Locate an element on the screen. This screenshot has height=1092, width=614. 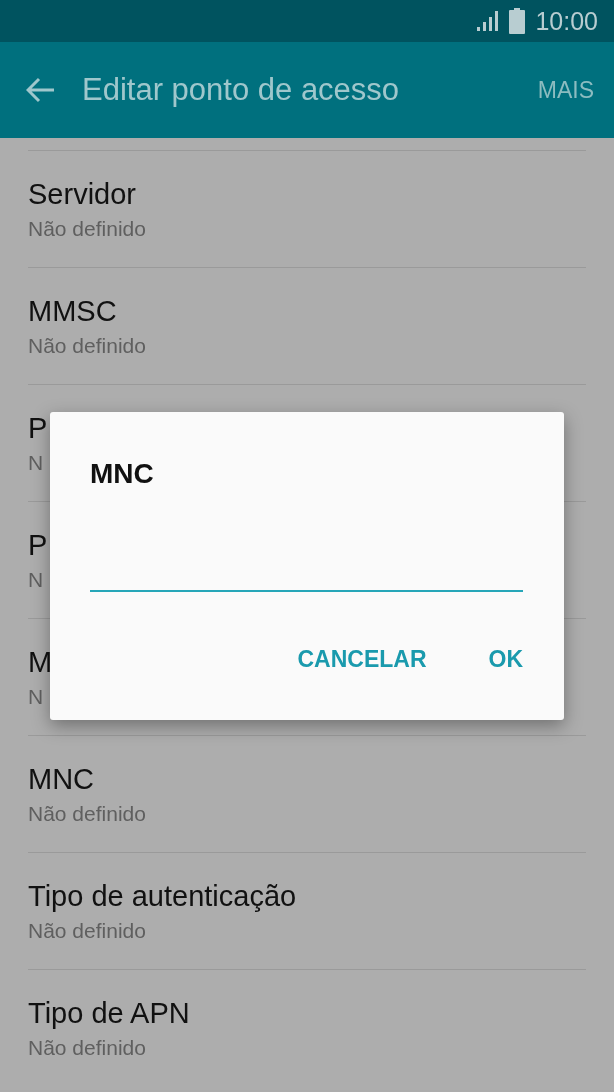
setting-title: M is located at coordinates (40, 662).